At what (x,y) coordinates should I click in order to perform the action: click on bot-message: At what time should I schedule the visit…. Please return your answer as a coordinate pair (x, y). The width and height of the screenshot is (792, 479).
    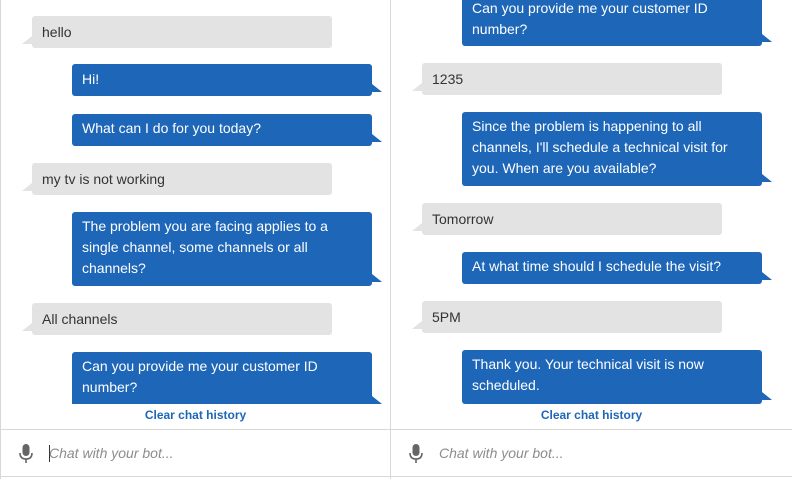
    Looking at the image, I should click on (617, 268).